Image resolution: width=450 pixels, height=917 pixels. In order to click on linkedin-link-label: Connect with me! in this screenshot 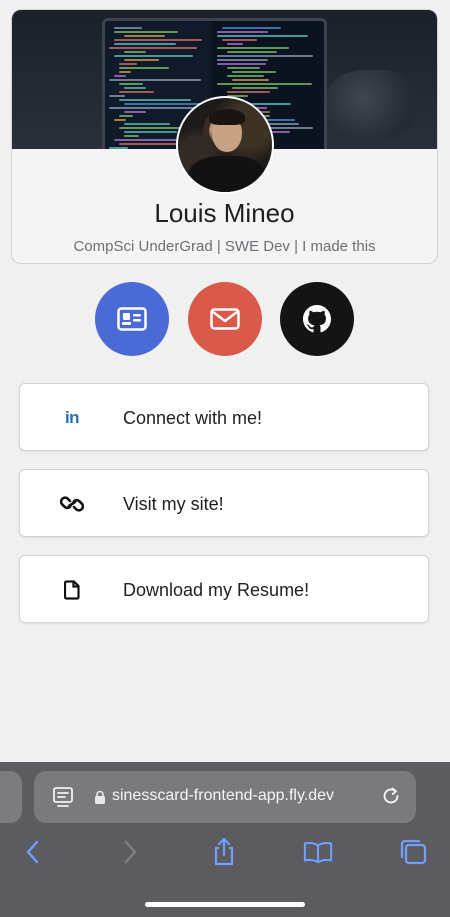, I will do `click(193, 418)`.